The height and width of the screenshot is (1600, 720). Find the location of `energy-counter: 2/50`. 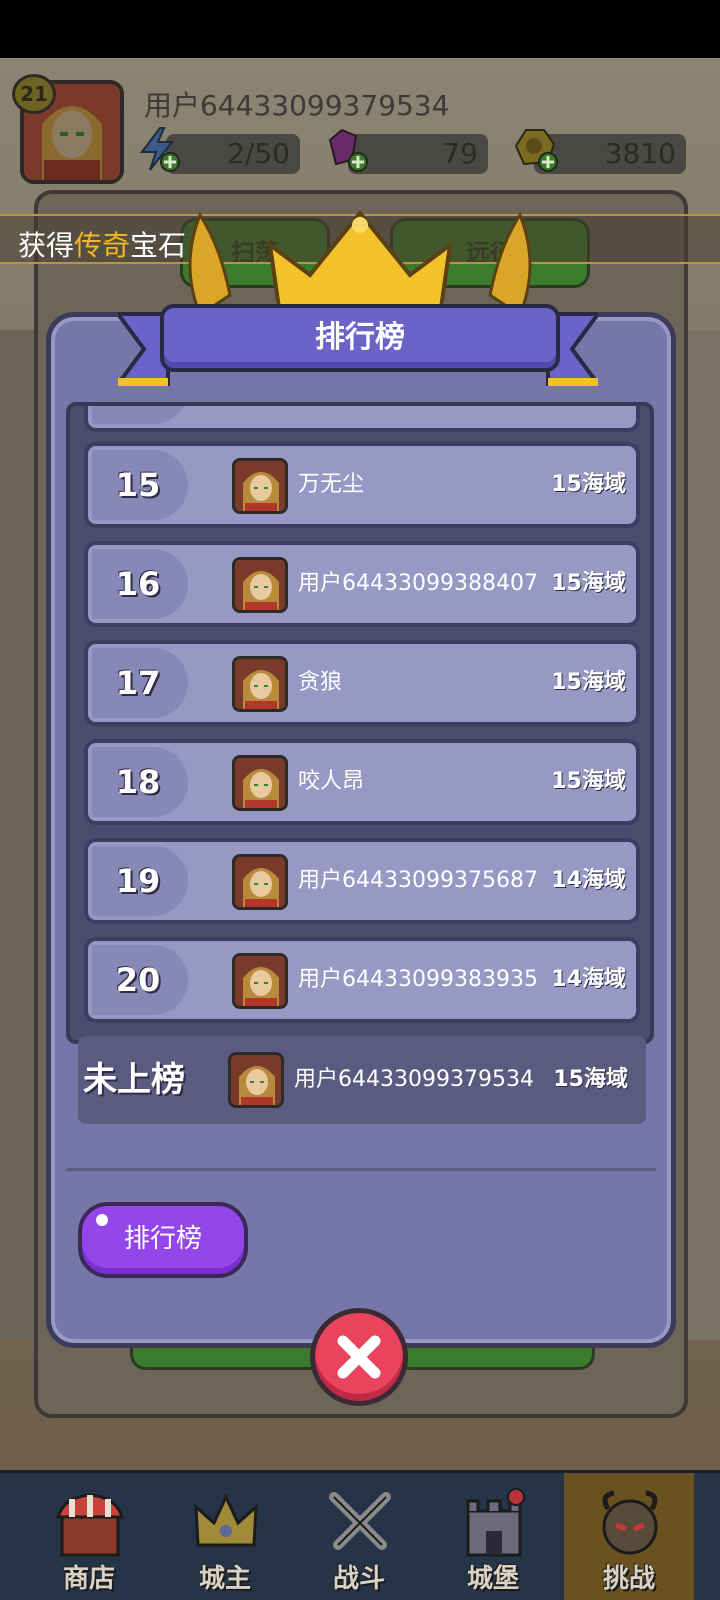

energy-counter: 2/50 is located at coordinates (233, 154).